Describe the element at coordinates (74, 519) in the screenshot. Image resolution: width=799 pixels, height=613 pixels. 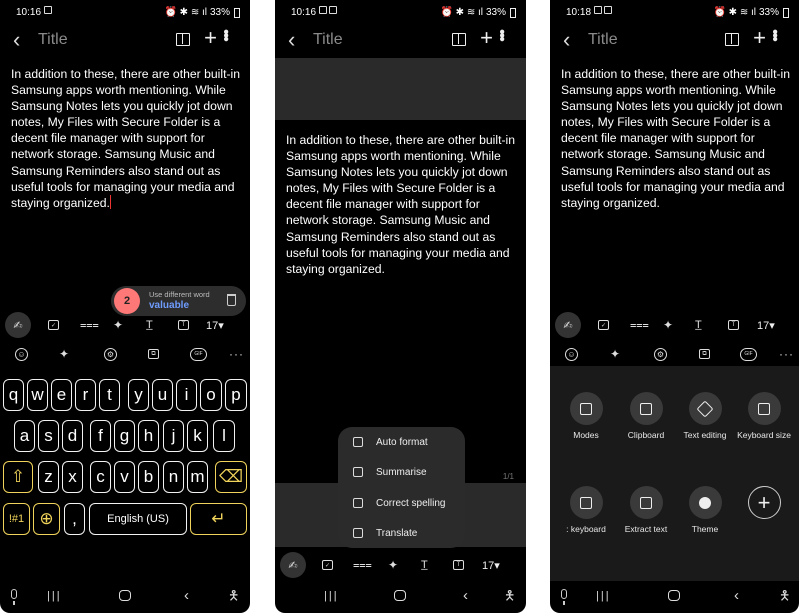
I see `comma-key: ,` at that location.